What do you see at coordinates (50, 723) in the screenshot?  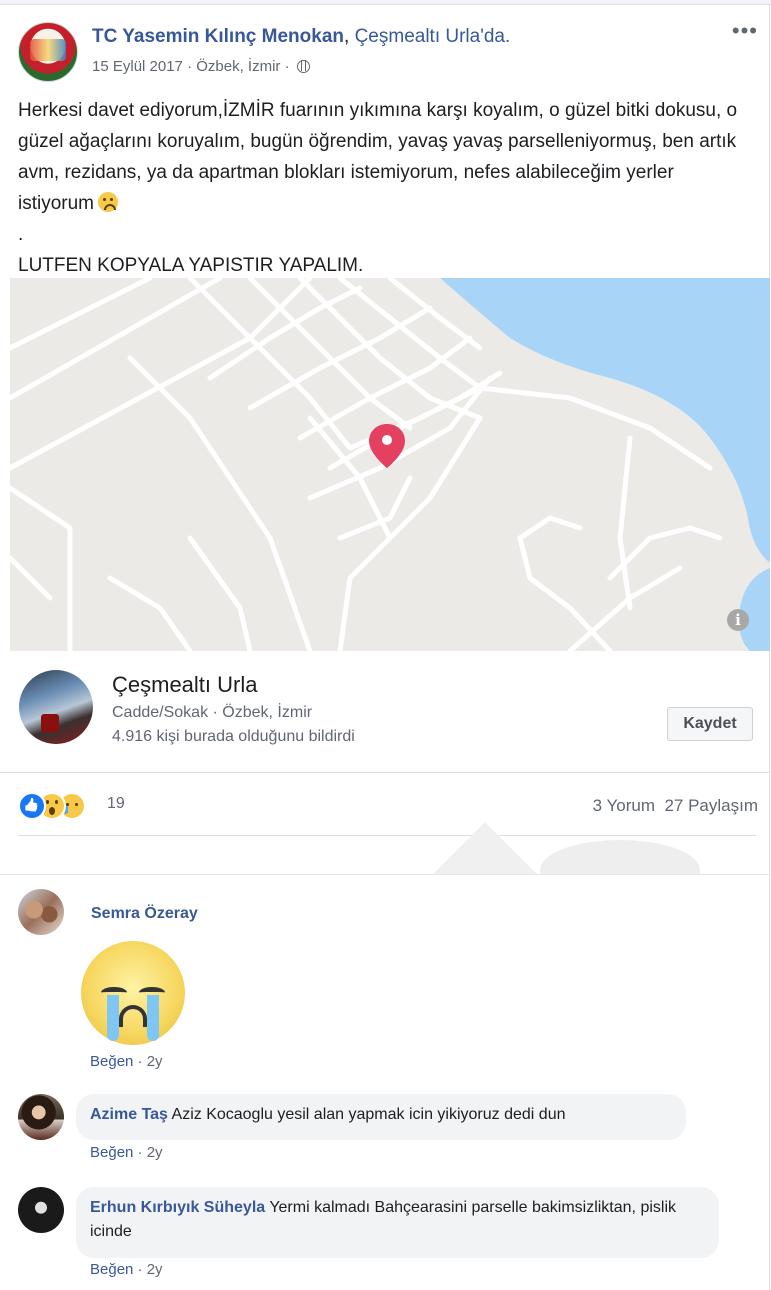 I see `place-photo-detail` at bounding box center [50, 723].